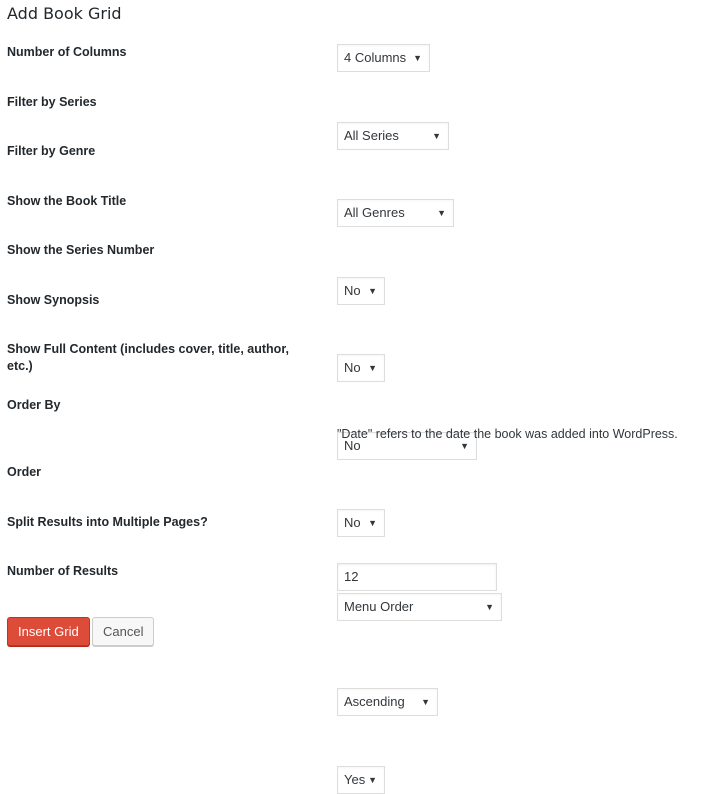 Image resolution: width=701 pixels, height=794 pixels. Describe the element at coordinates (419, 607) in the screenshot. I see `select-order-by: Menu Order ▼` at that location.